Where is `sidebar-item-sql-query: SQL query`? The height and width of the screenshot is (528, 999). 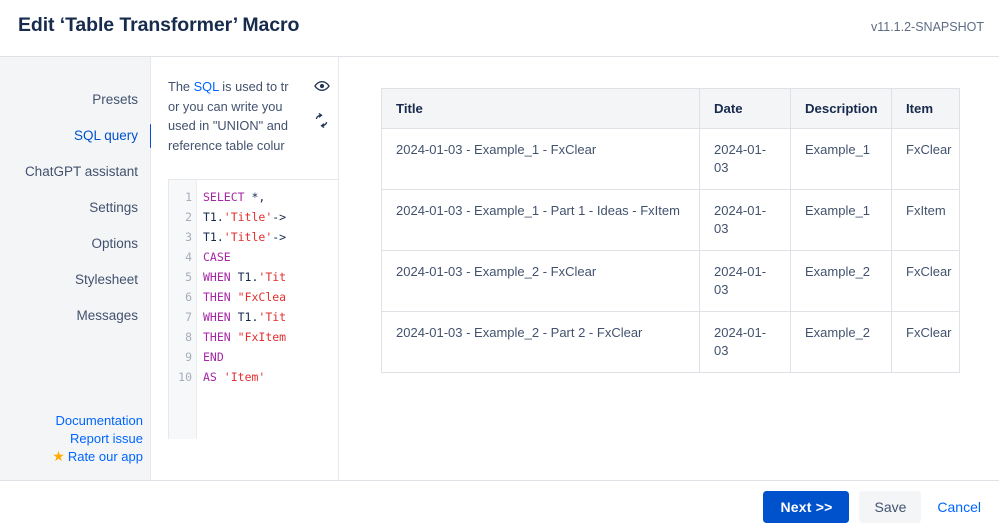
sidebar-item-sql-query: SQL query is located at coordinates (76, 136).